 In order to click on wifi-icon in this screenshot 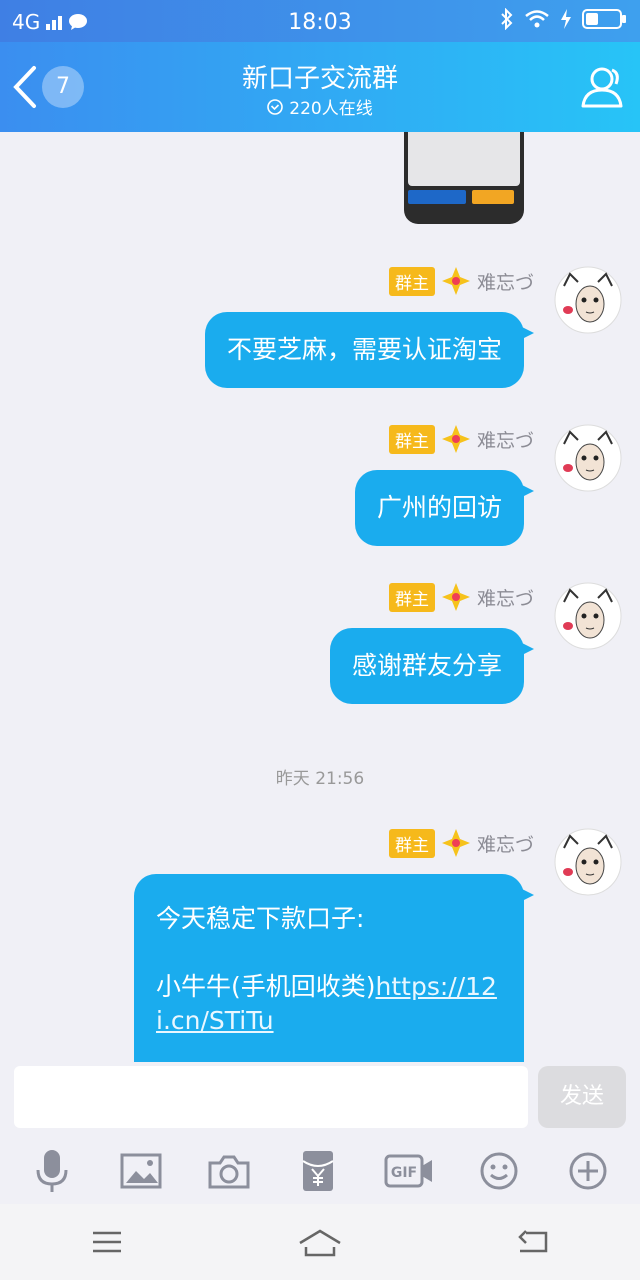, I will do `click(537, 19)`.